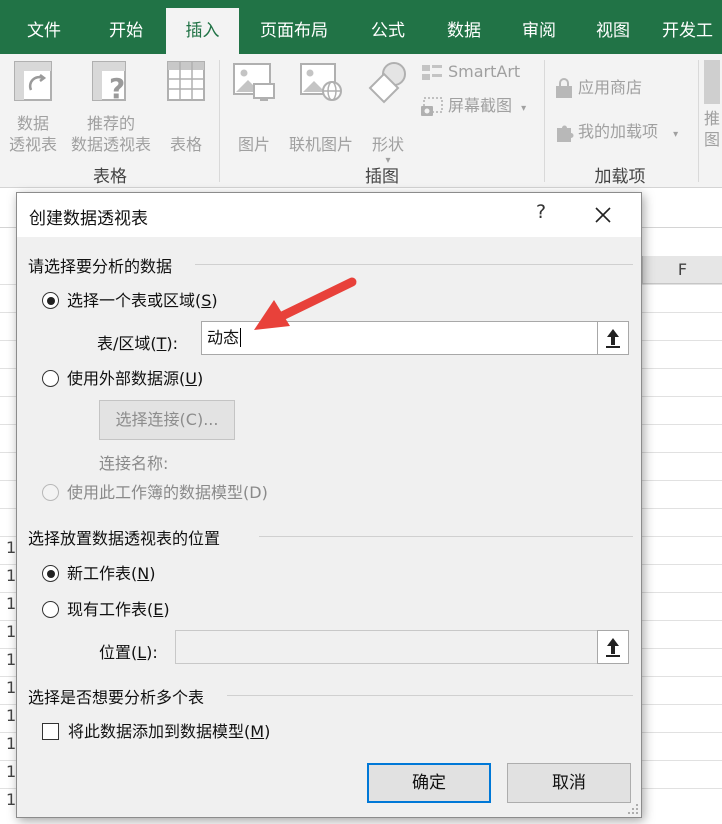 The width and height of the screenshot is (722, 824). Describe the element at coordinates (111, 107) in the screenshot. I see `recommended-pivot-button: ? 推荐的 数据透视表` at that location.